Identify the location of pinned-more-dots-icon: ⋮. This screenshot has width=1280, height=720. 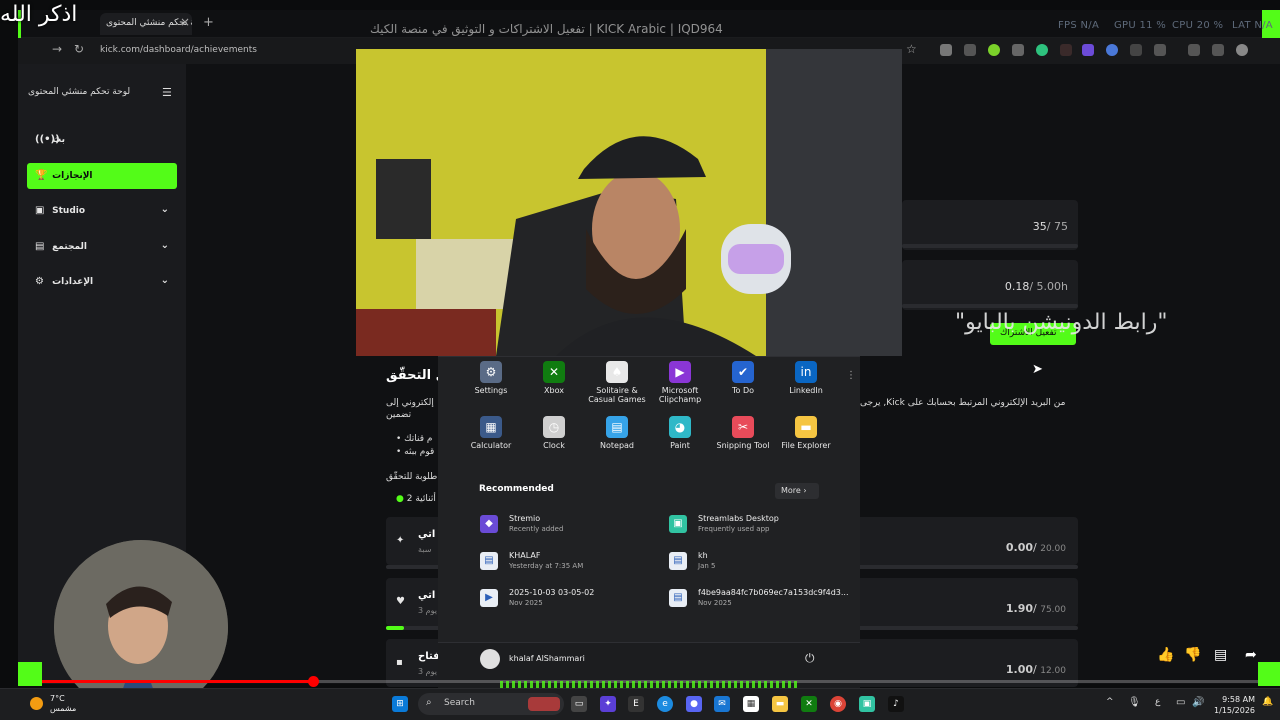
(851, 375).